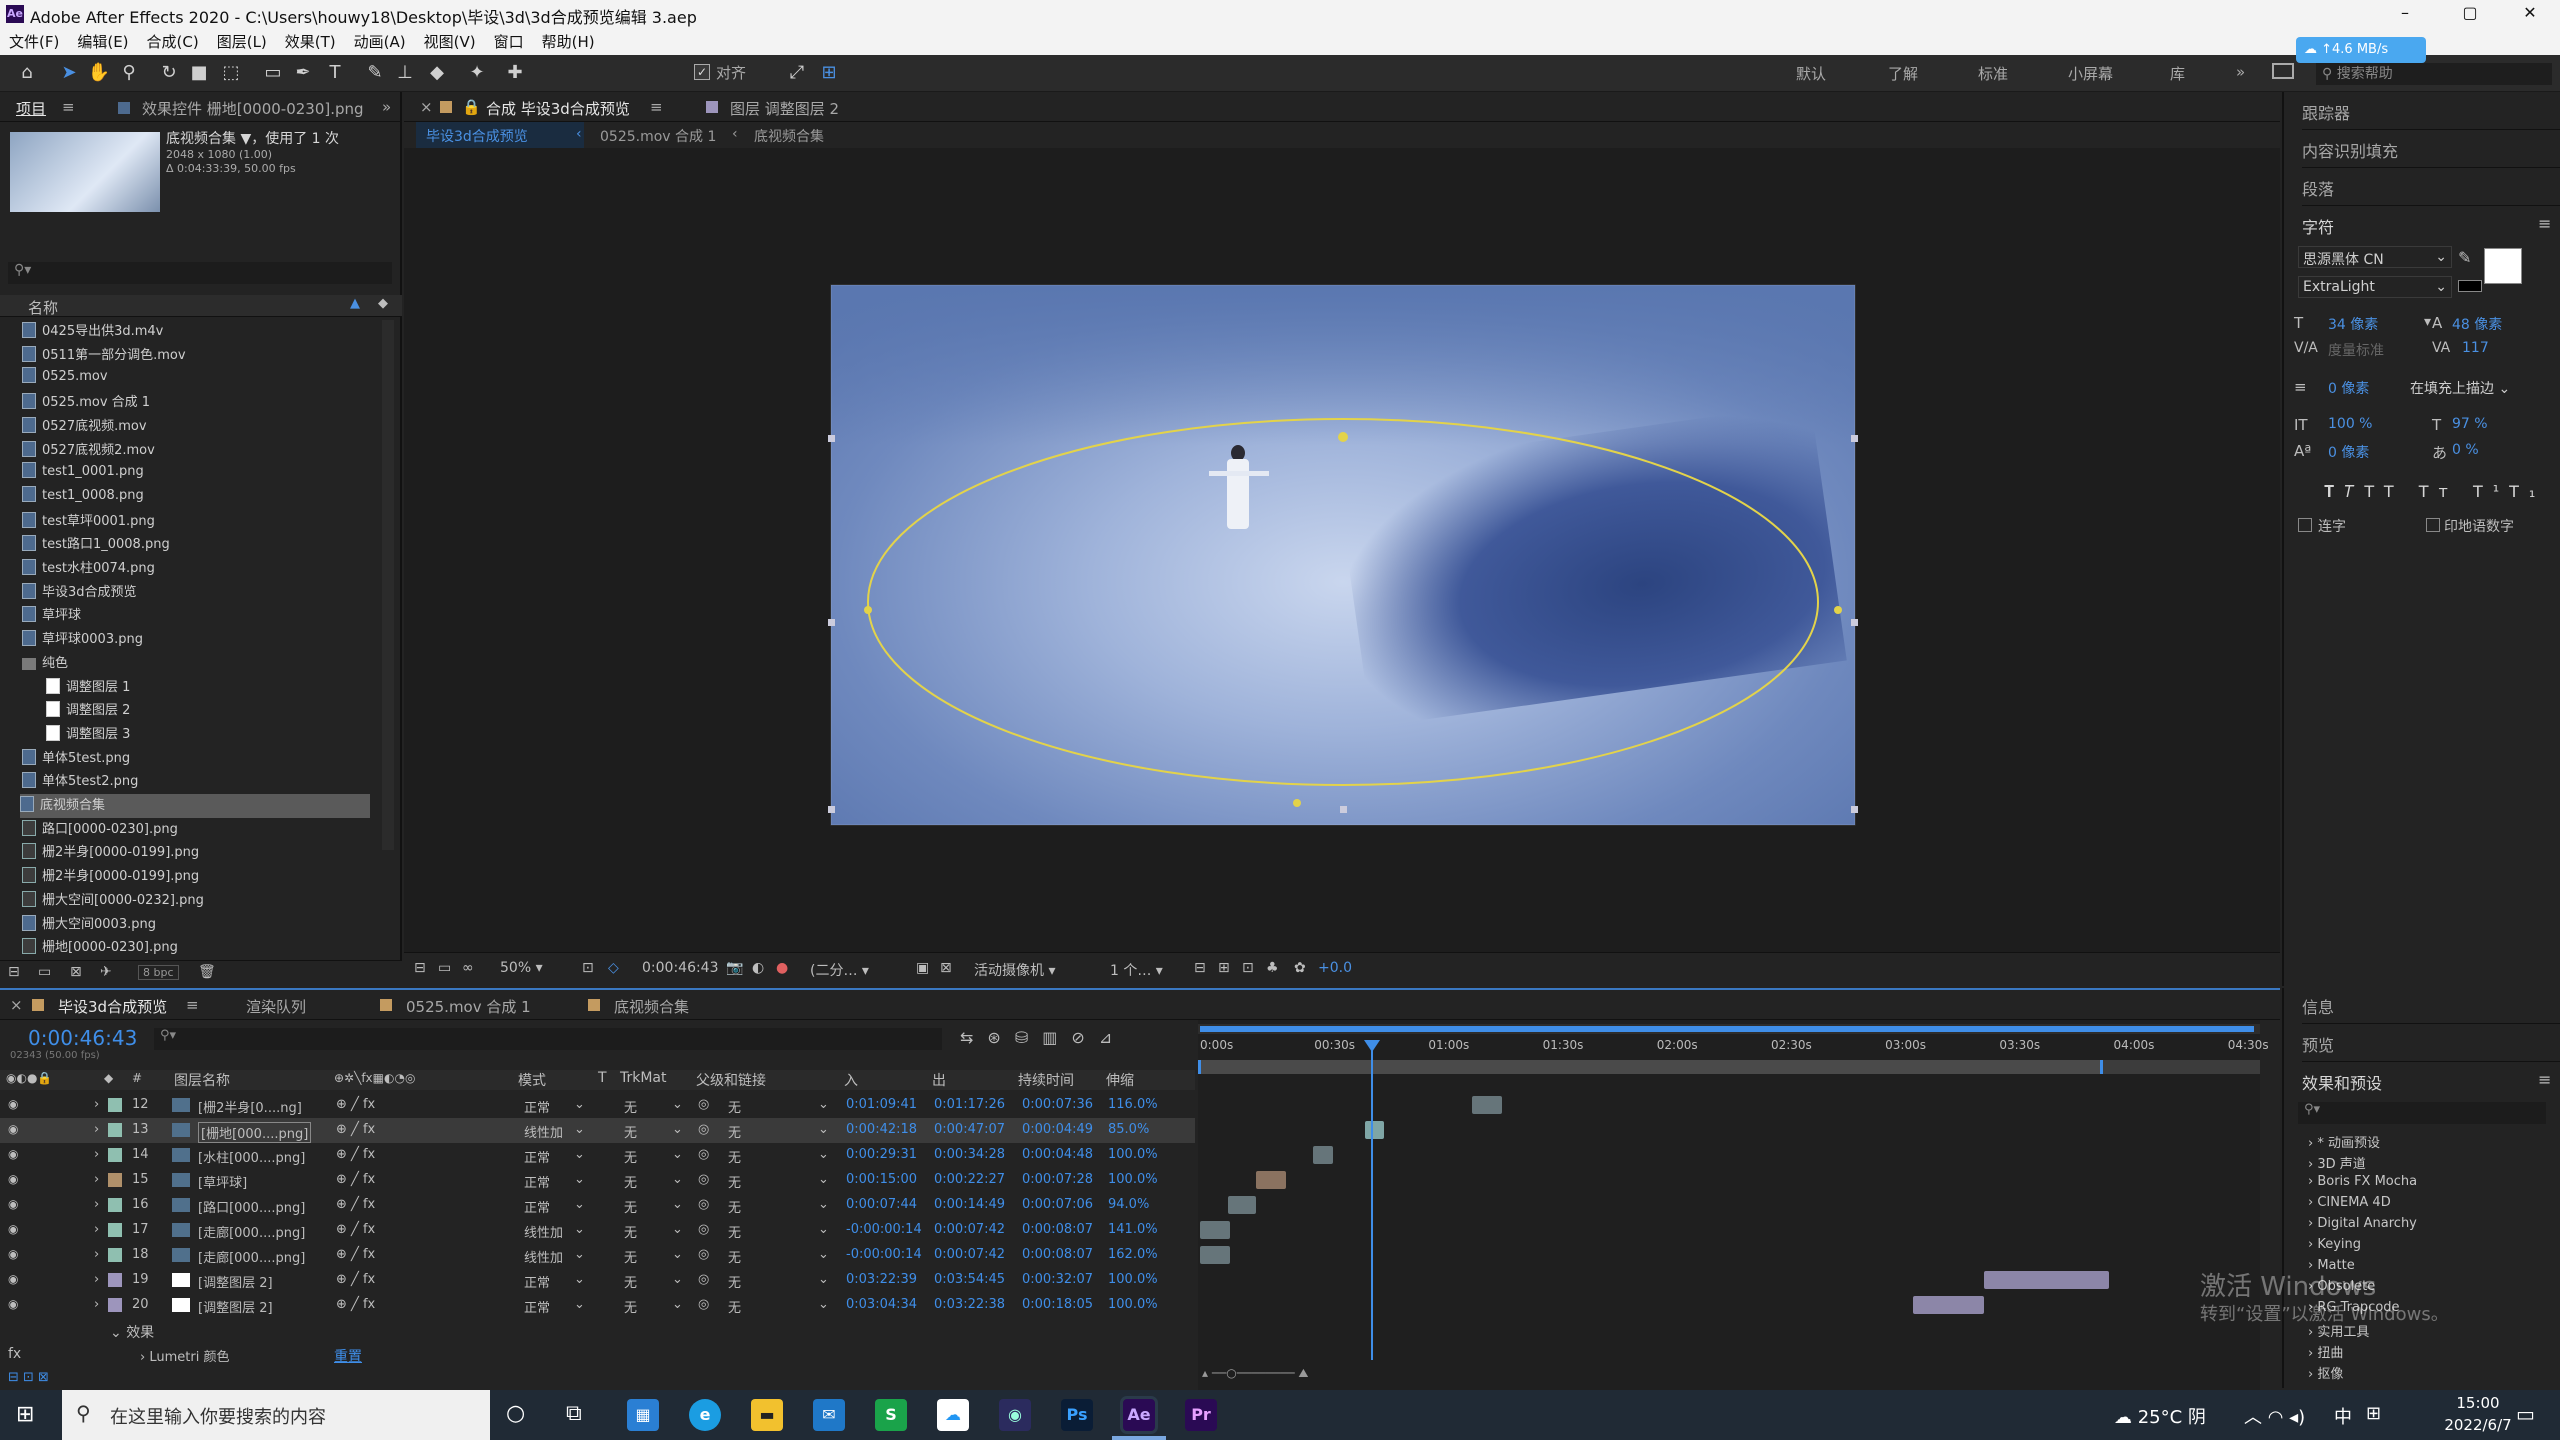 The height and width of the screenshot is (1440, 2560). I want to click on wechat-icon: S, so click(891, 1415).